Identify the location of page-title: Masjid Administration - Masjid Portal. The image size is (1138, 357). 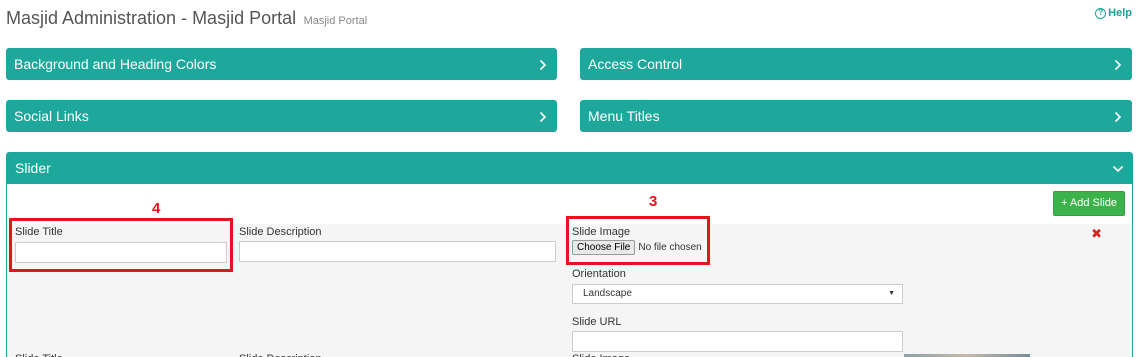
(151, 18).